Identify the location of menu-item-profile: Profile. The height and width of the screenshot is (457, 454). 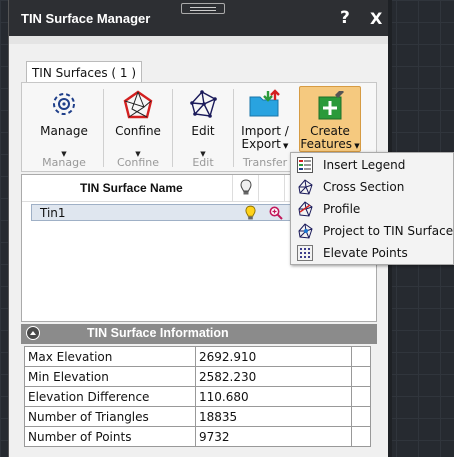
(372, 209).